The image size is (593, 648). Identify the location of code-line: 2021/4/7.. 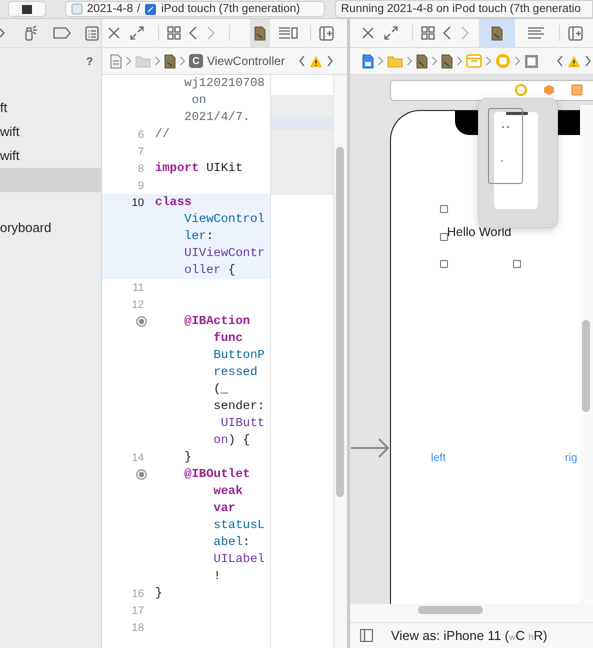
(217, 117).